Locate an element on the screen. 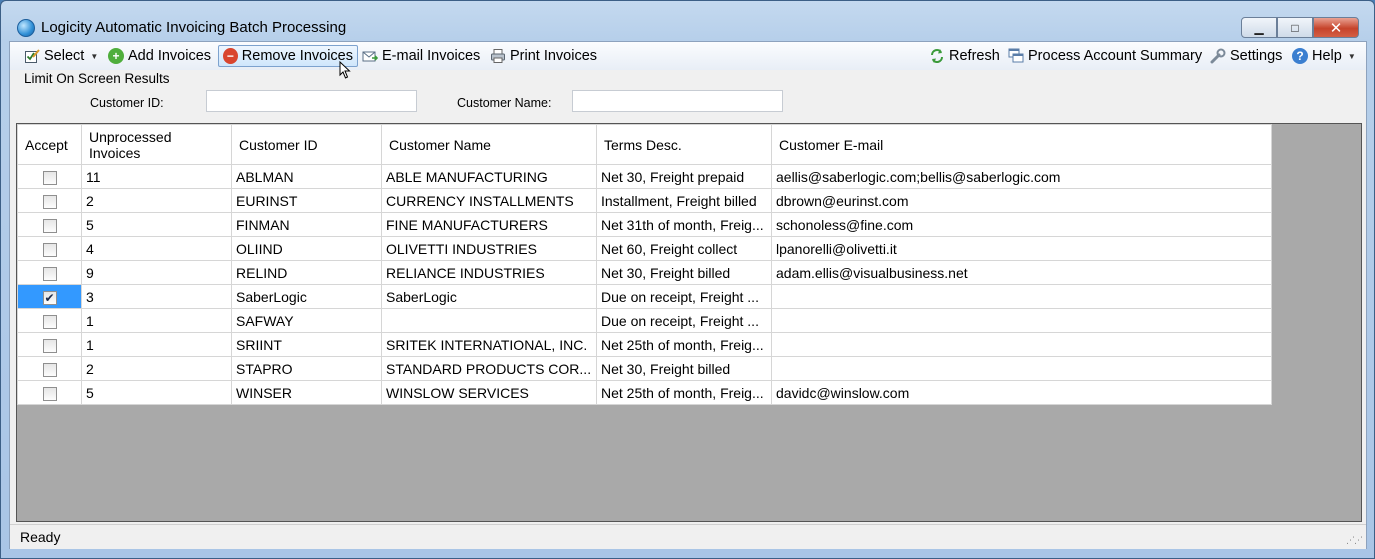 The height and width of the screenshot is (559, 1375). customer-id-cell: ABLMAN is located at coordinates (306, 176).